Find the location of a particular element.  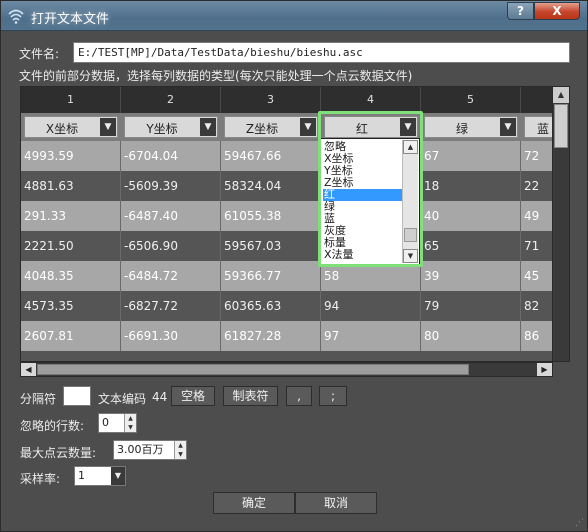

dropdown-option-selected: 红 is located at coordinates (363, 195).